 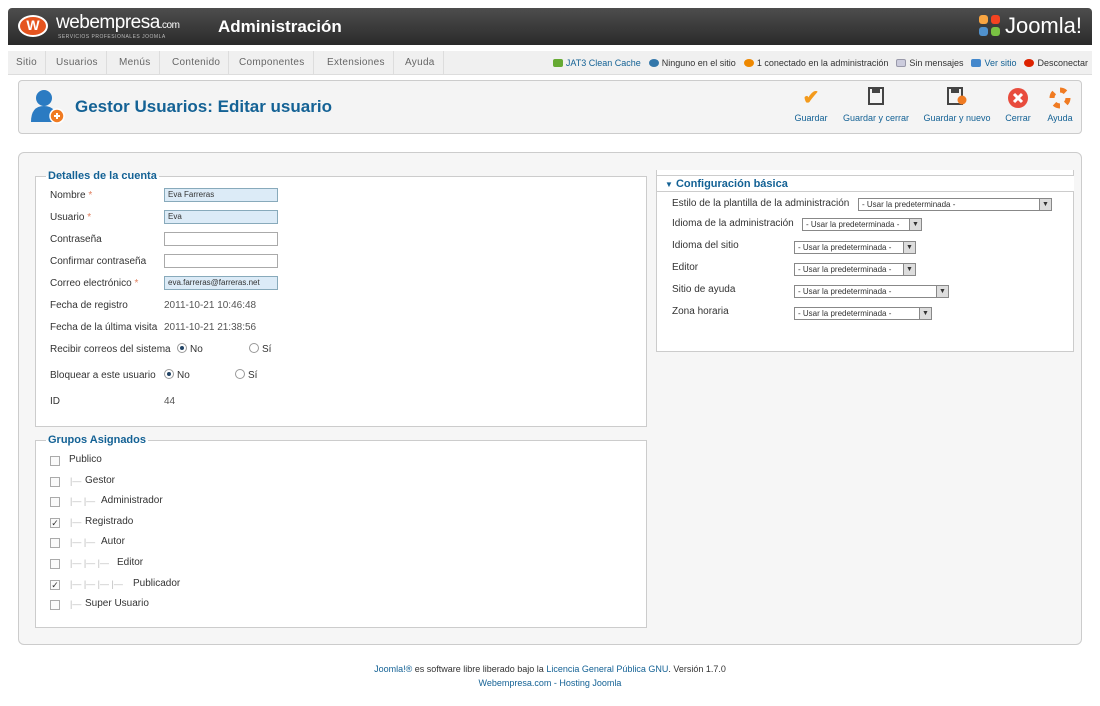 I want to click on password-label: Contraseña, so click(x=76, y=239).